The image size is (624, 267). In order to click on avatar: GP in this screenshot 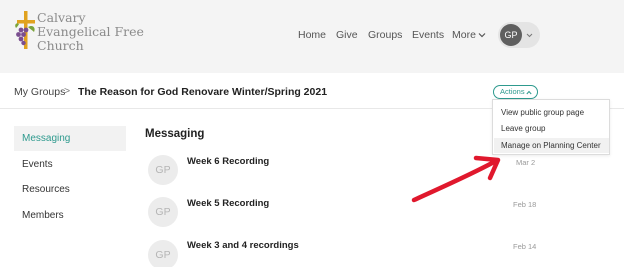, I will do `click(511, 35)`.